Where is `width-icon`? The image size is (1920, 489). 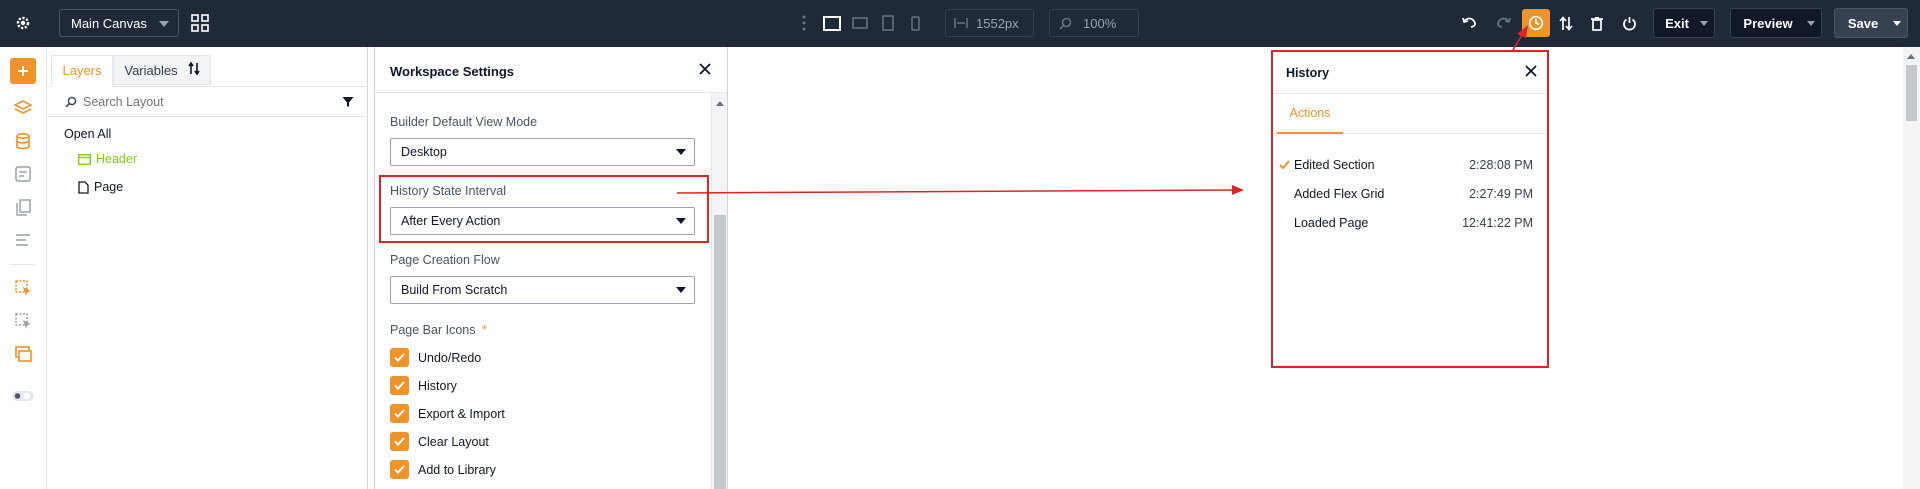 width-icon is located at coordinates (961, 23).